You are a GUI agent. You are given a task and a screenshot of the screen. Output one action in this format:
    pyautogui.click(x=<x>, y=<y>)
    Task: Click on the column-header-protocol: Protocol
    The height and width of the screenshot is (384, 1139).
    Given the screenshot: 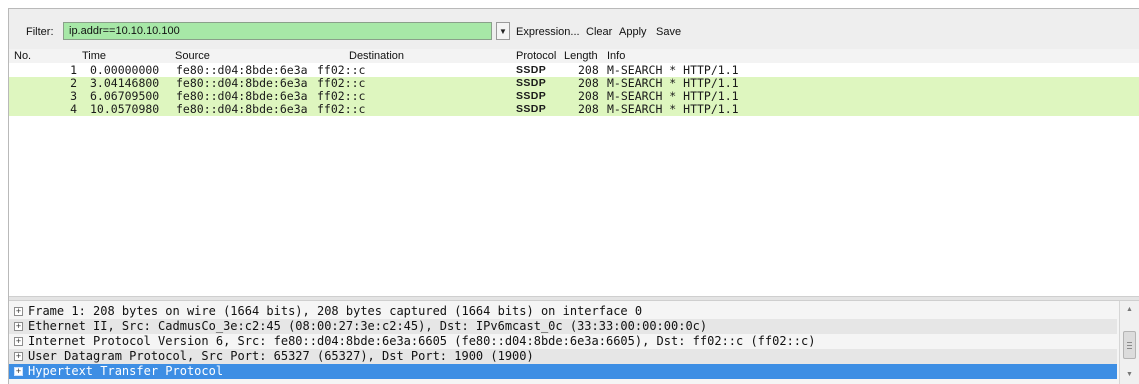 What is the action you would take?
    pyautogui.click(x=536, y=56)
    